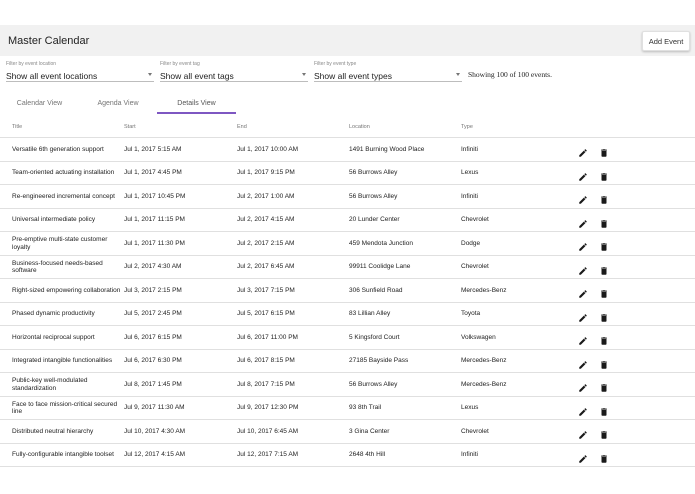  Describe the element at coordinates (155, 455) in the screenshot. I see `event-start: Jul 12, 2017 4:15 AM` at that location.